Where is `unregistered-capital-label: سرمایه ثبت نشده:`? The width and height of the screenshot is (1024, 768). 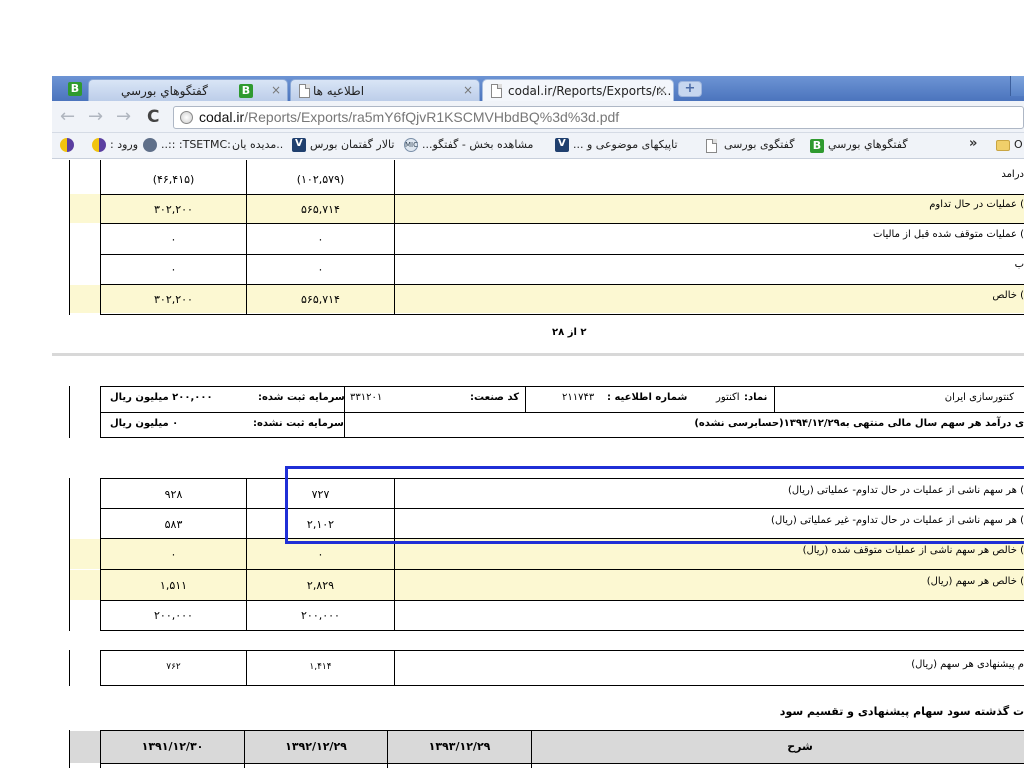 unregistered-capital-label: سرمایه ثبت نشده: is located at coordinates (298, 423).